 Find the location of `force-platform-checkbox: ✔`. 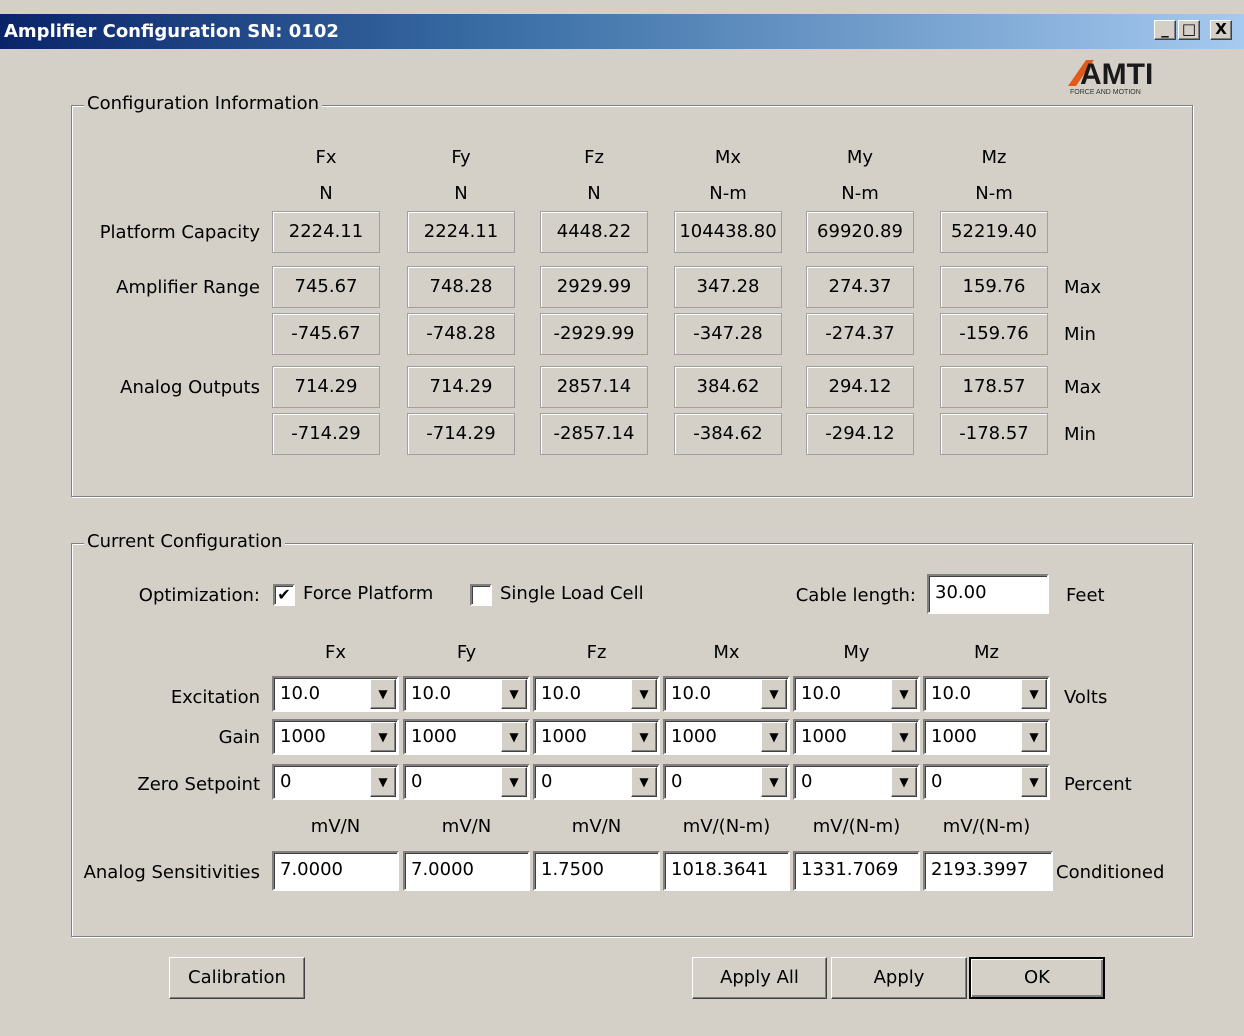

force-platform-checkbox: ✔ is located at coordinates (284, 595).